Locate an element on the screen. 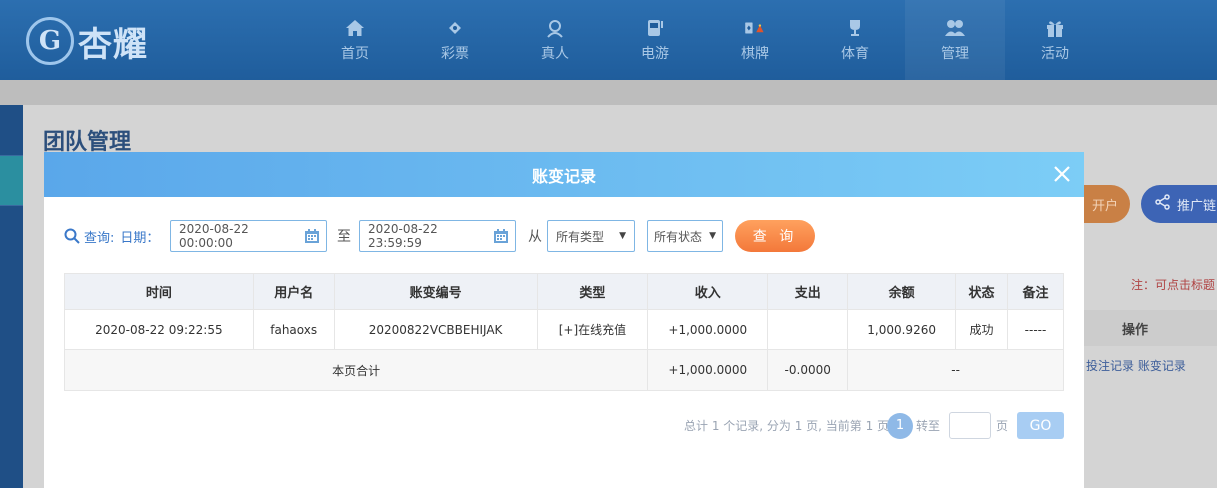 This screenshot has height=488, width=1217. nav-item-promo: 活动 is located at coordinates (1055, 40).